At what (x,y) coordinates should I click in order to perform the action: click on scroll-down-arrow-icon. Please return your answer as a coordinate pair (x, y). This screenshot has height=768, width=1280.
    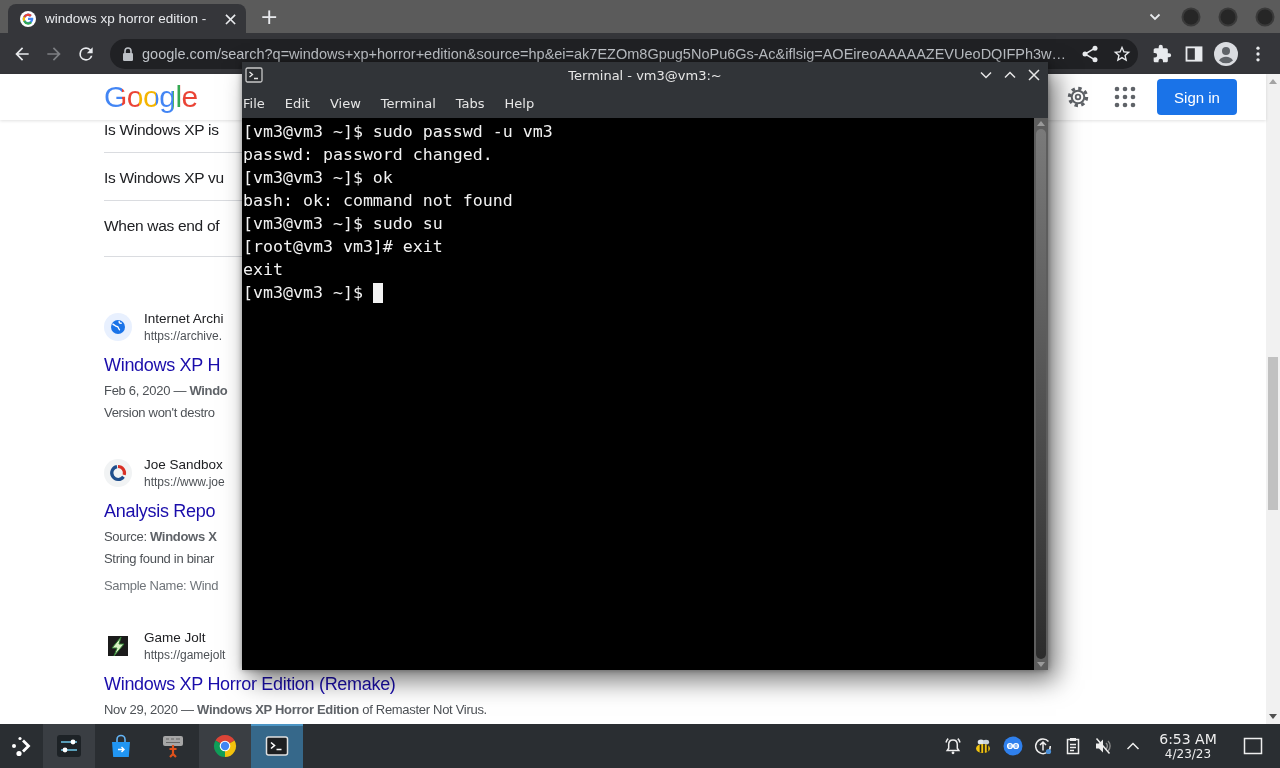
    Looking at the image, I should click on (1273, 717).